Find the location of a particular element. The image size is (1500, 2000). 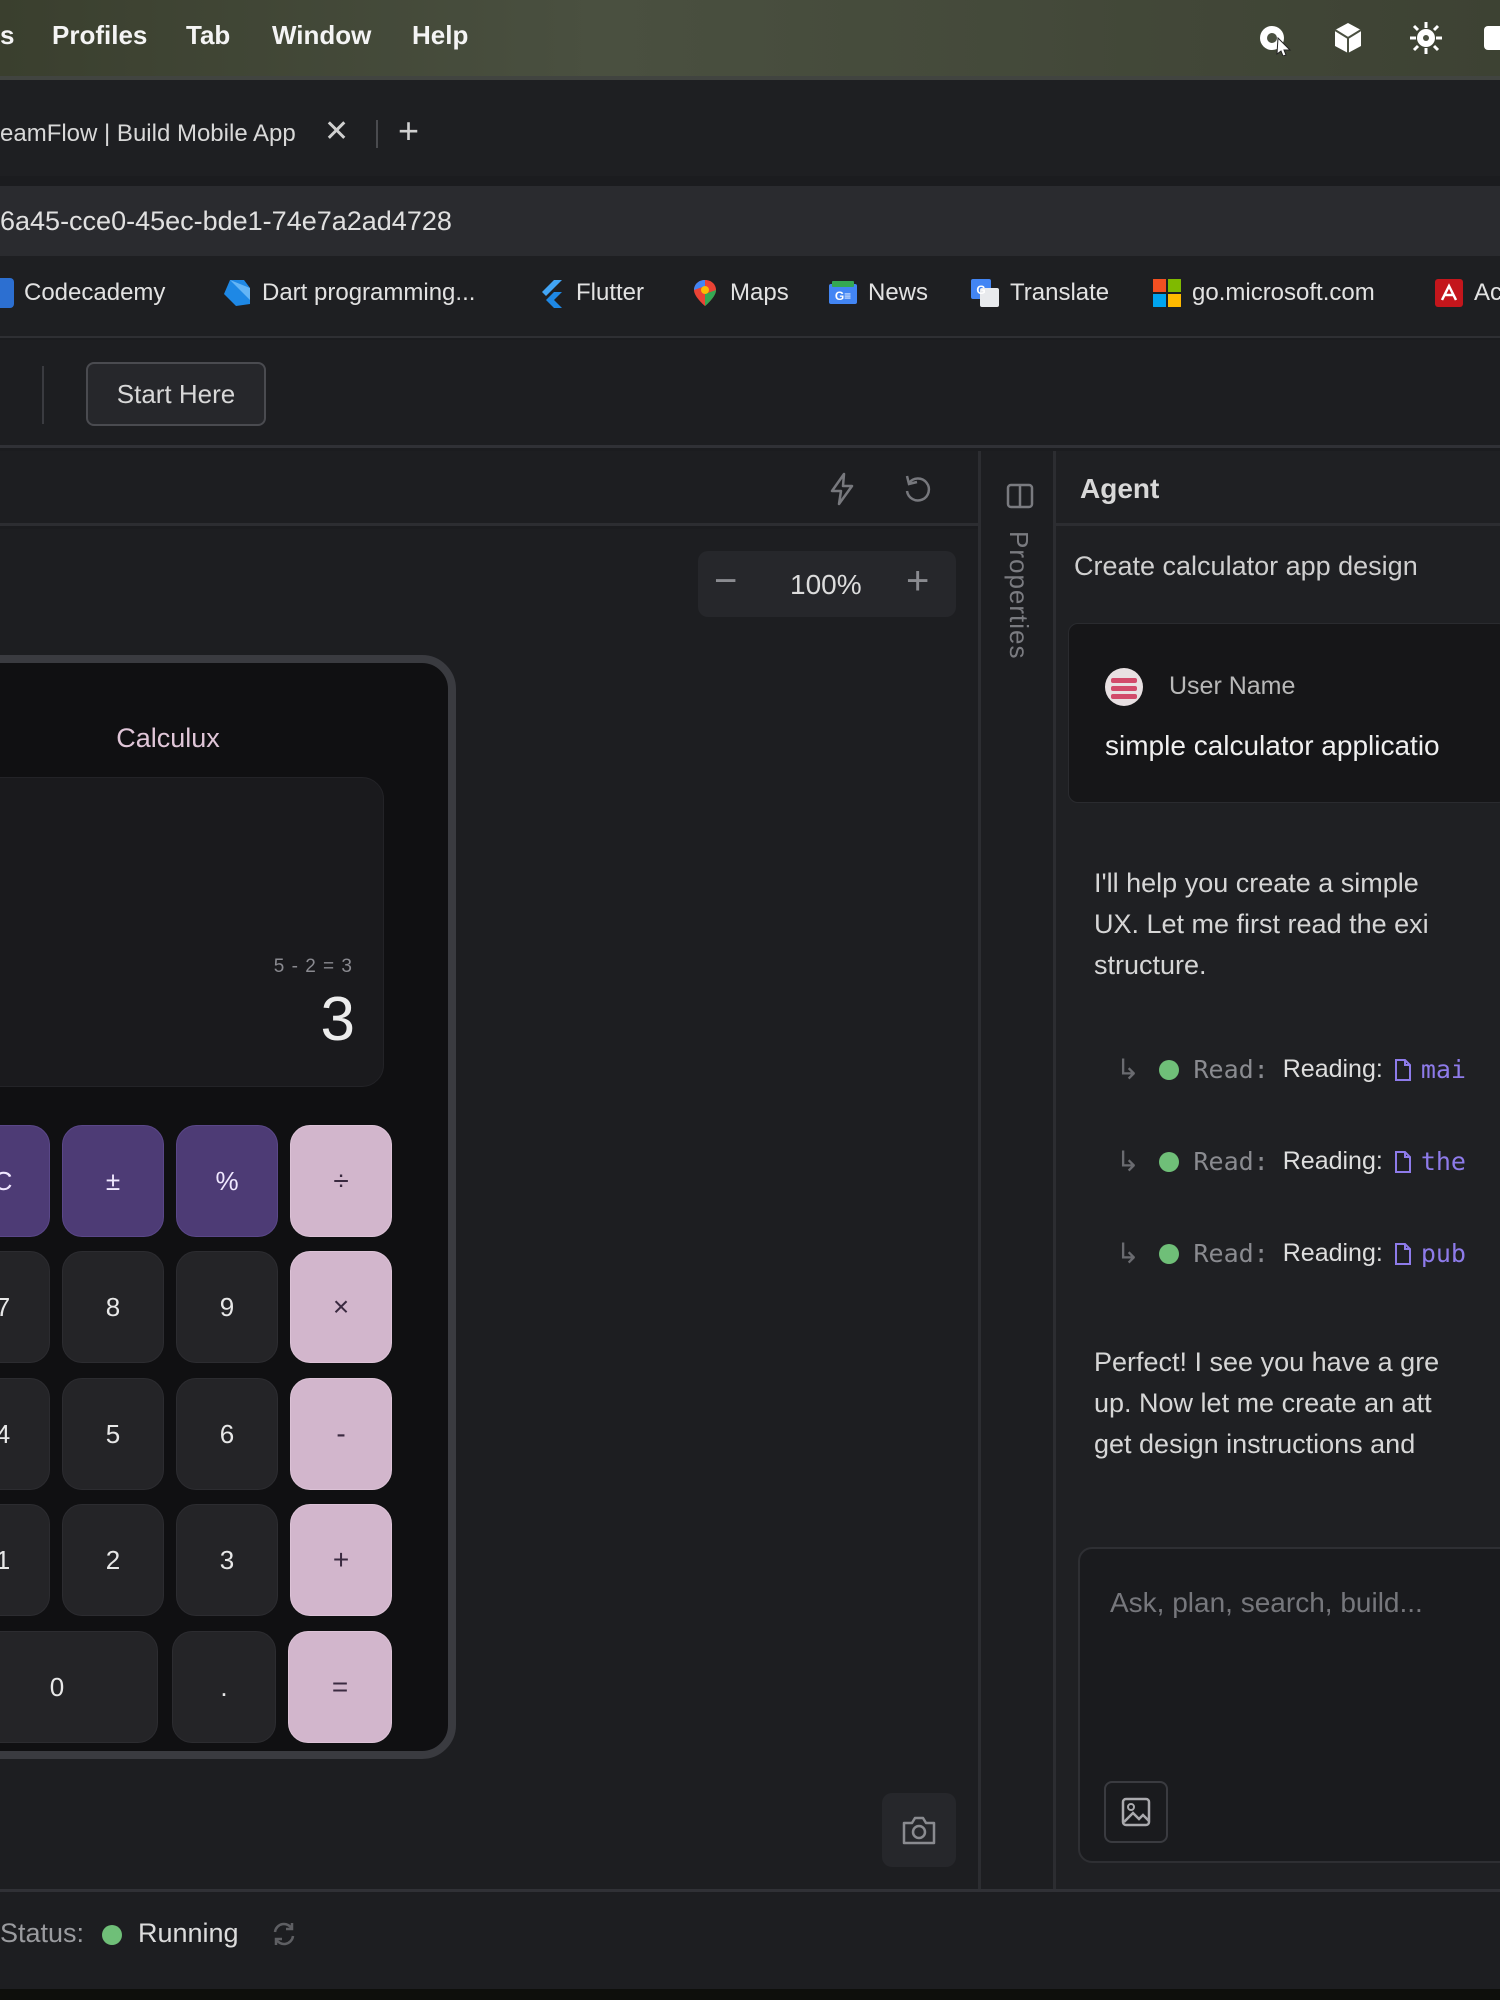

bookmark-label: News is located at coordinates (898, 292).